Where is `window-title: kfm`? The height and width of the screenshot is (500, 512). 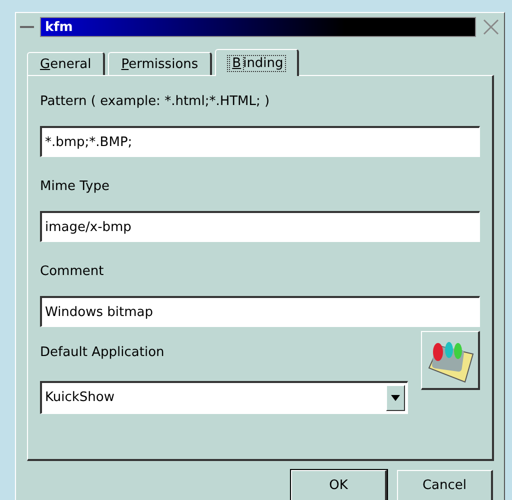
window-title: kfm is located at coordinates (258, 27).